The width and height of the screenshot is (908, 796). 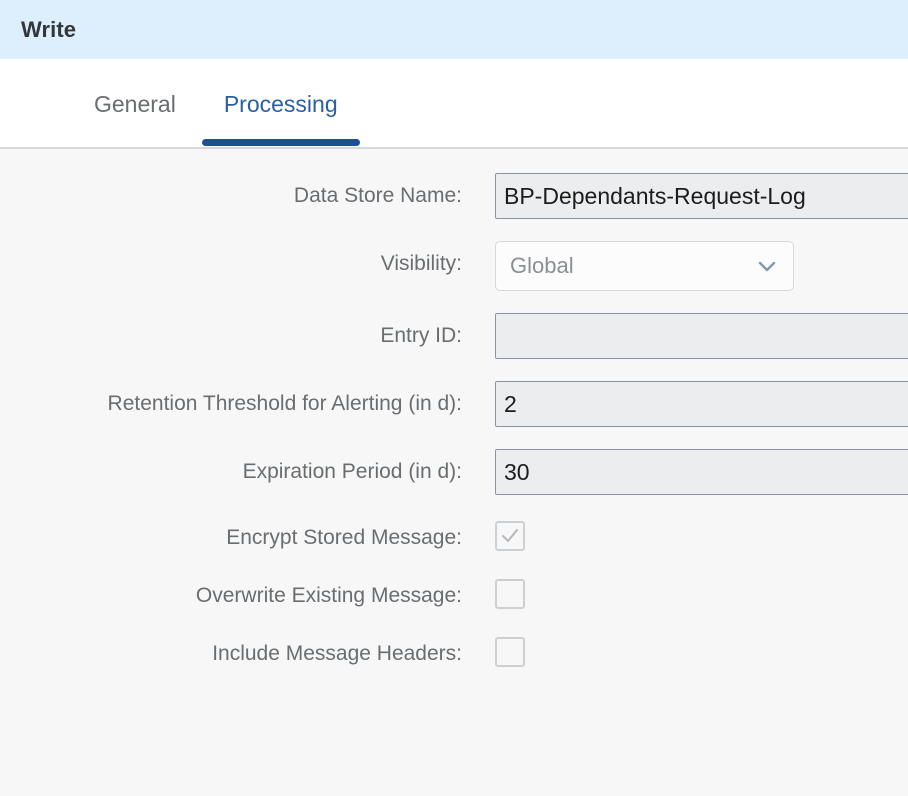 What do you see at coordinates (328, 595) in the screenshot?
I see `label-overwrite-existing-message: Overwrite Existing Message:` at bounding box center [328, 595].